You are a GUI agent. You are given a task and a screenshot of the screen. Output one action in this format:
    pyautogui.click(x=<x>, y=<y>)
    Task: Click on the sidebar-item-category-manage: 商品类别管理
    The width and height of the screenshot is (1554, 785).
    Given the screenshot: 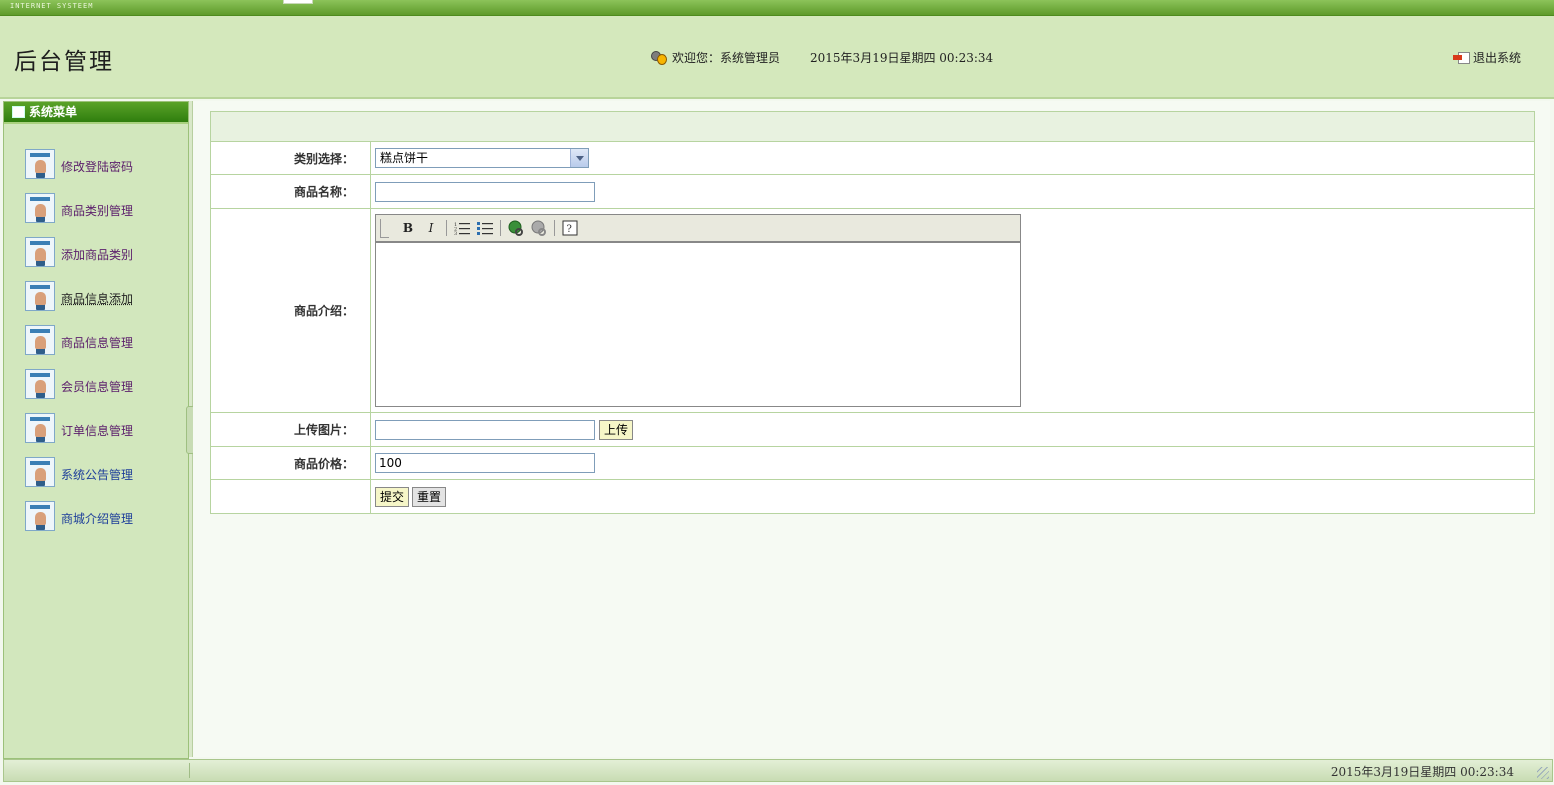 What is the action you would take?
    pyautogui.click(x=96, y=210)
    